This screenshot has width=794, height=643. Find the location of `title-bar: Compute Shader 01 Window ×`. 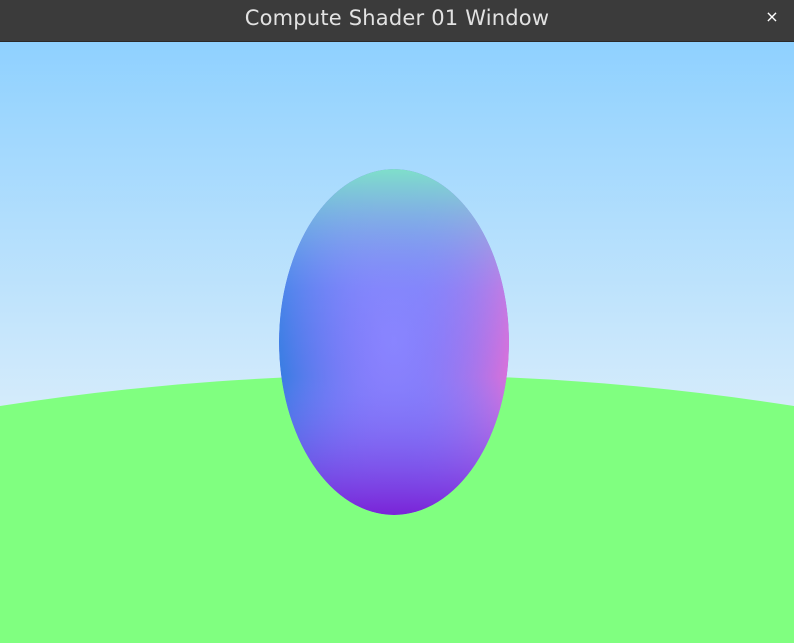

title-bar: Compute Shader 01 Window × is located at coordinates (397, 21).